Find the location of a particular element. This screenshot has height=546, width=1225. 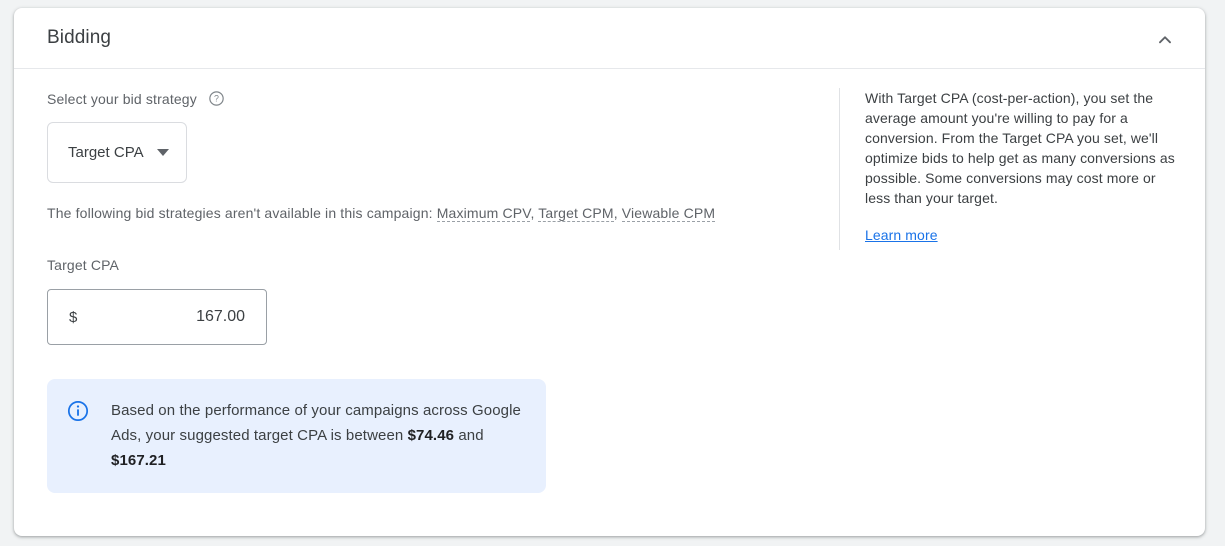

target-cpa-label: Target CPA is located at coordinates (83, 265).